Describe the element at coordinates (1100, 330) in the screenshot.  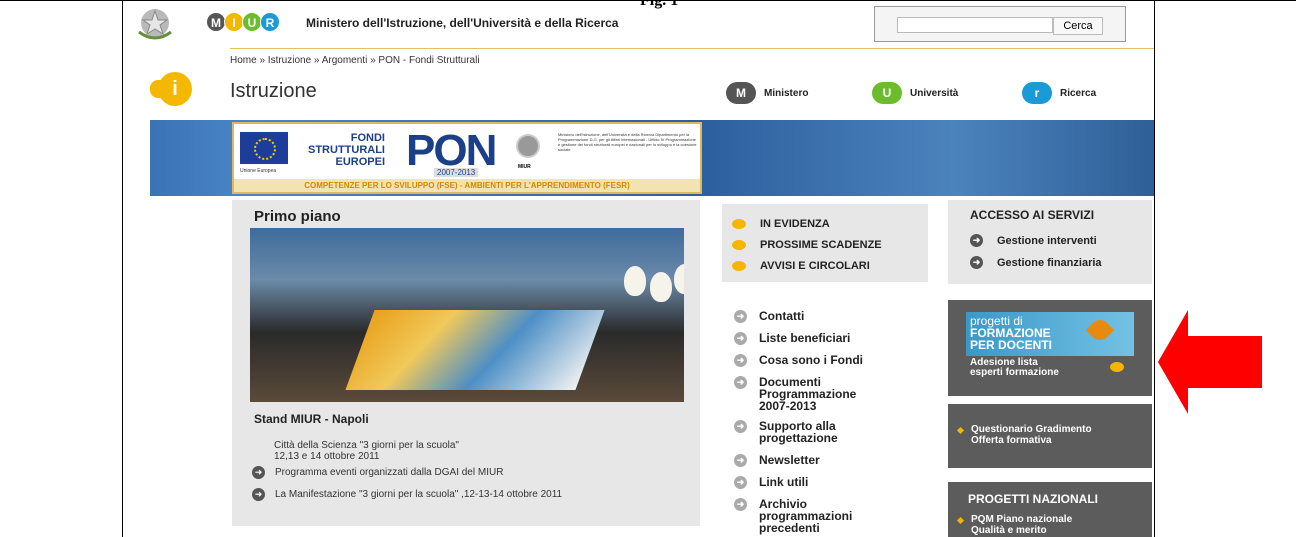
I see `butterfly-icon` at that location.